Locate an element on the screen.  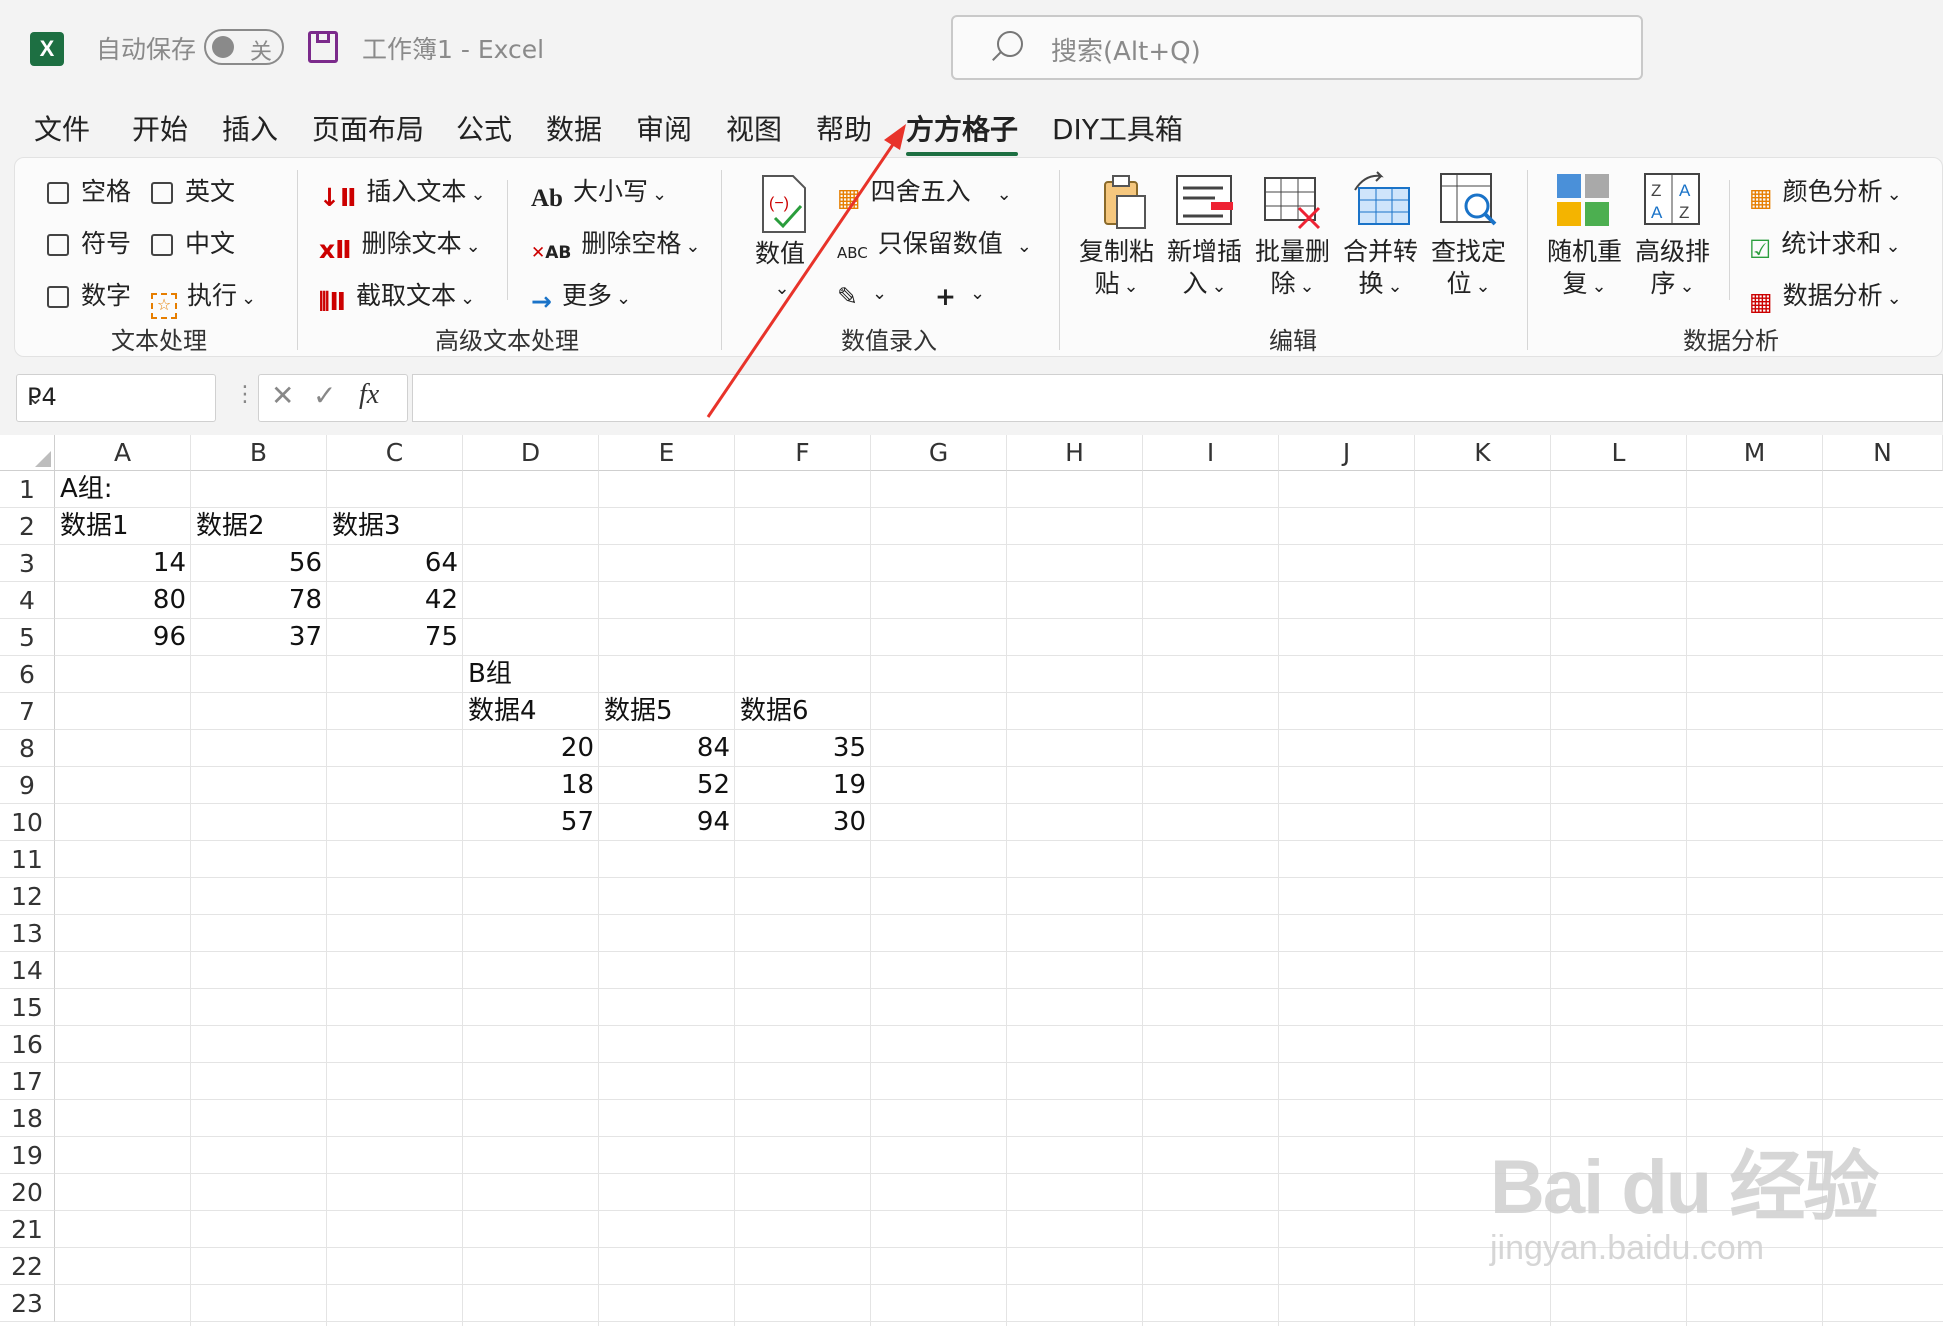
column-header-b: B is located at coordinates (259, 453).